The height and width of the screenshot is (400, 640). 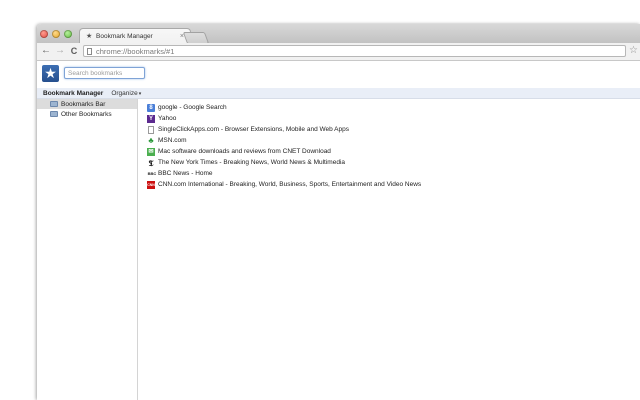 I want to click on window-controls, so click(x=56, y=34).